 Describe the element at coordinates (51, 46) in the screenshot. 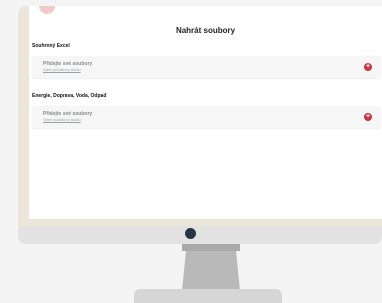

I see `section-label-excel: Souhrnný Excel` at that location.